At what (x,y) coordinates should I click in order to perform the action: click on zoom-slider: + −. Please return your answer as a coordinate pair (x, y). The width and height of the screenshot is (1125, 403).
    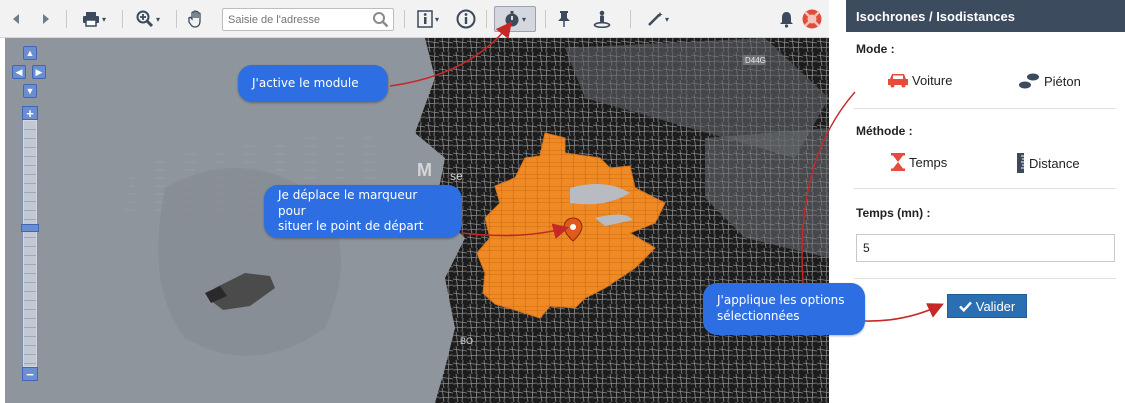
    Looking at the image, I should click on (30, 243).